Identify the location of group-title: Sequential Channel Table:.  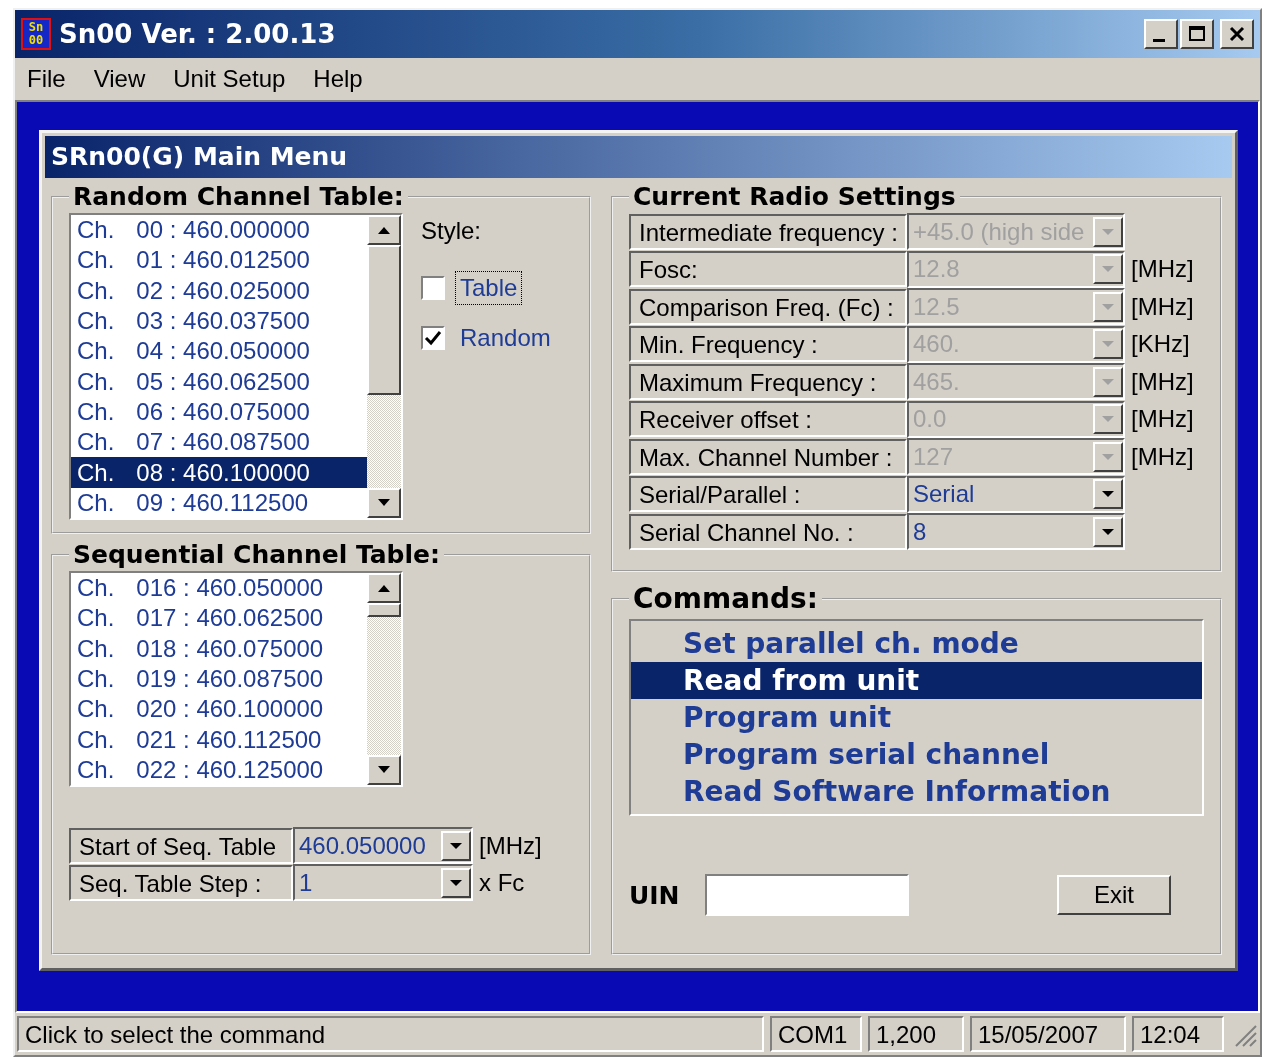
(257, 554).